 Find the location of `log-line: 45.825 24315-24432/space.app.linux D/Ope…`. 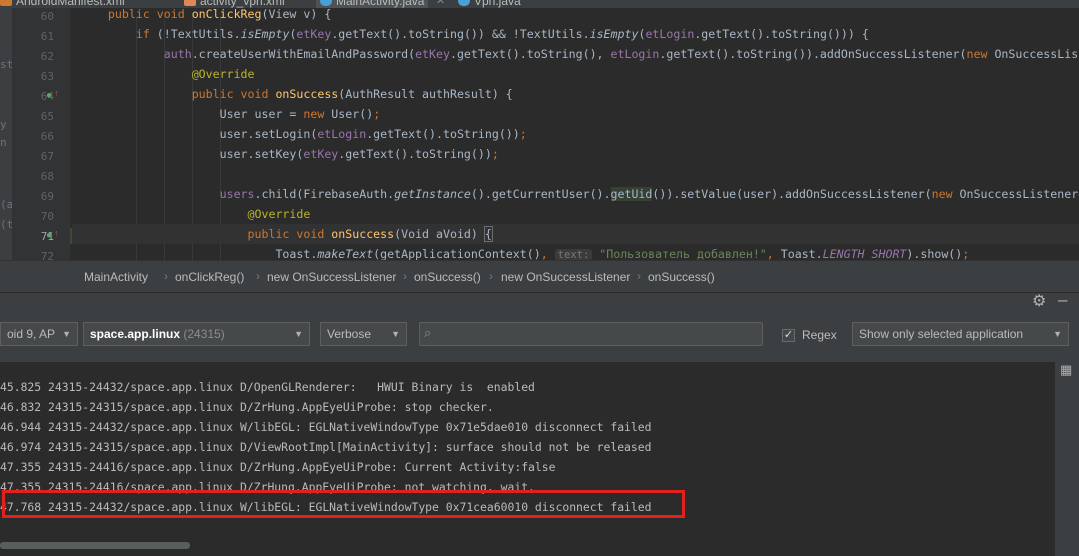

log-line: 45.825 24315-24432/space.app.linux D/Ope… is located at coordinates (267, 387).